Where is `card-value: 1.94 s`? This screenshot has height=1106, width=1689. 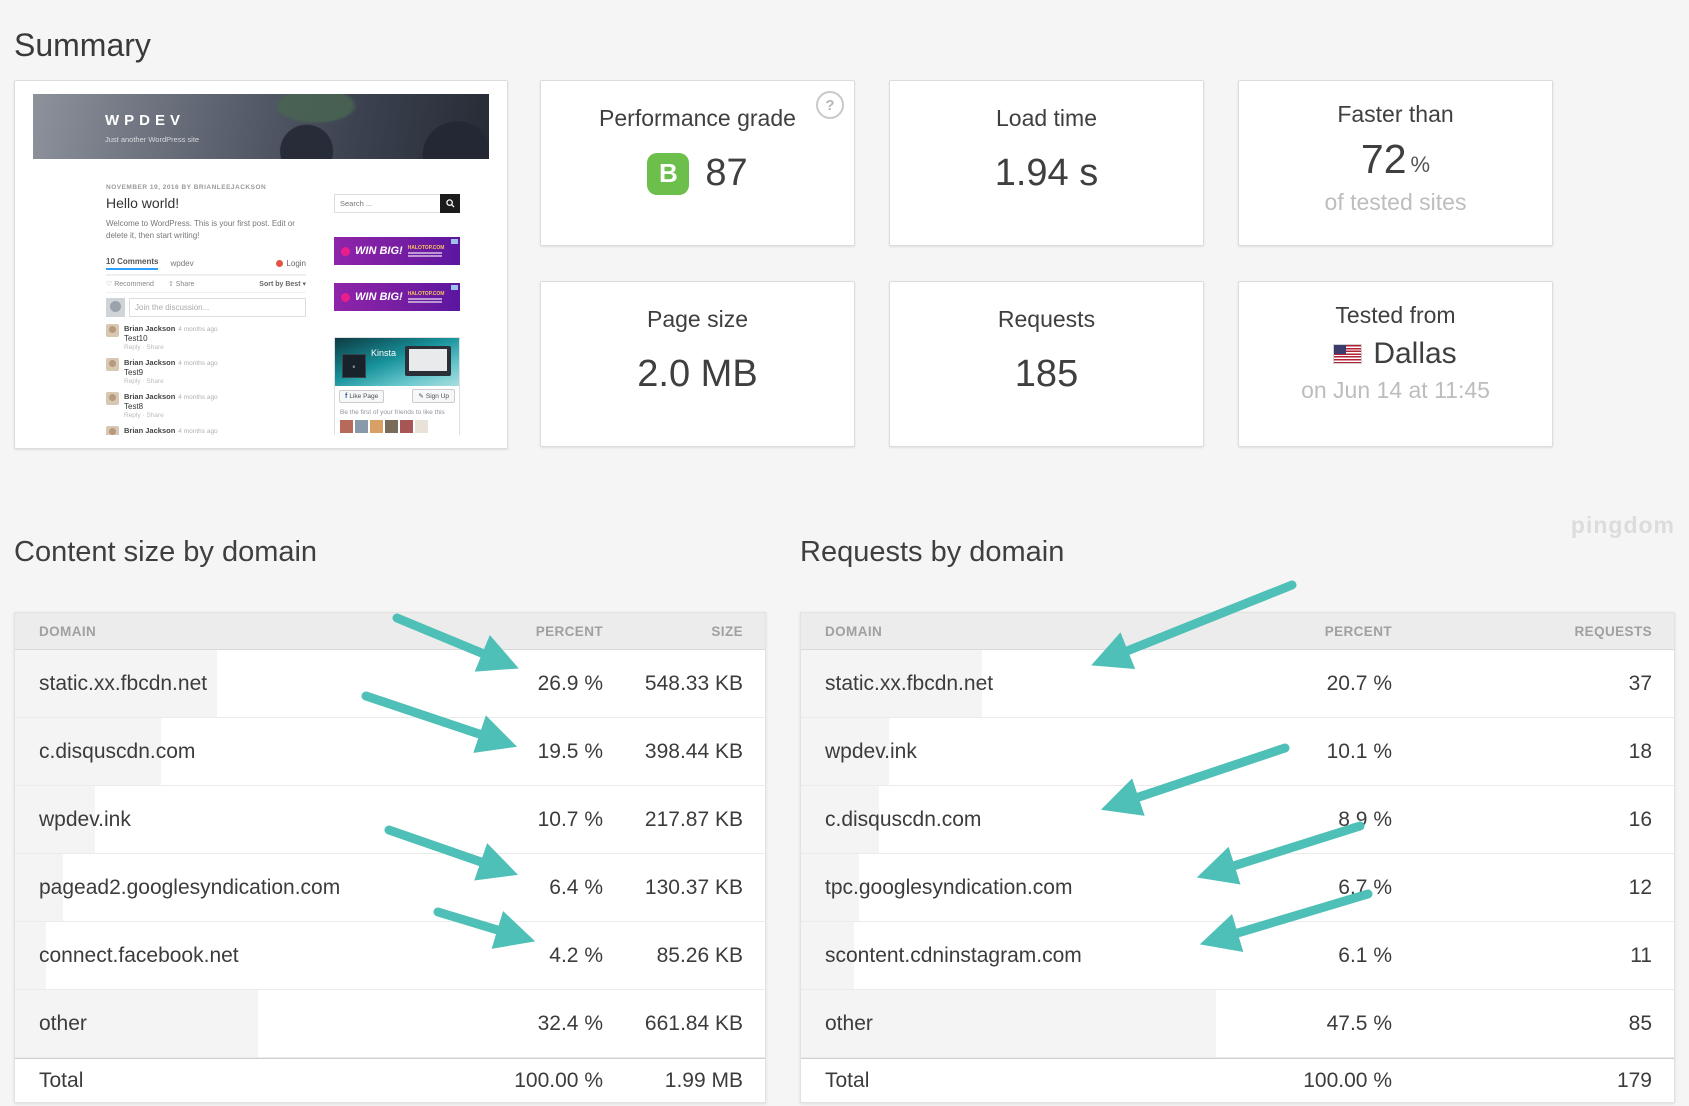
card-value: 1.94 s is located at coordinates (1046, 173).